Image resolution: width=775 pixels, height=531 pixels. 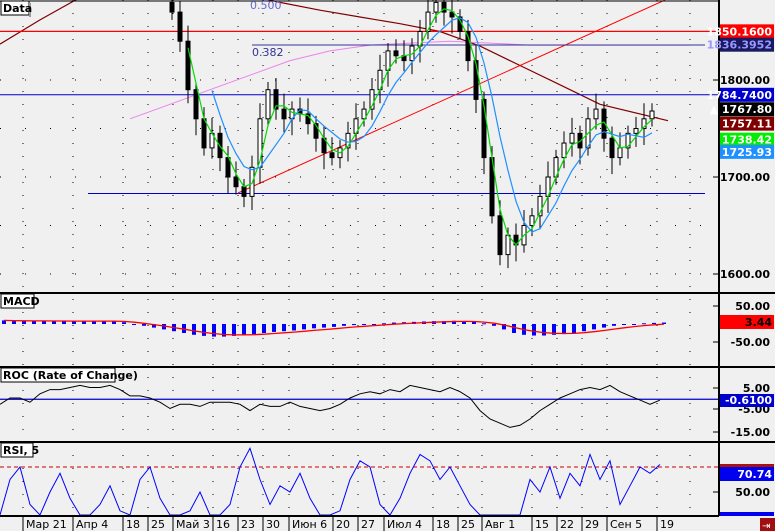 What do you see at coordinates (404, 524) in the screenshot?
I see `date-label: Июл 4` at bounding box center [404, 524].